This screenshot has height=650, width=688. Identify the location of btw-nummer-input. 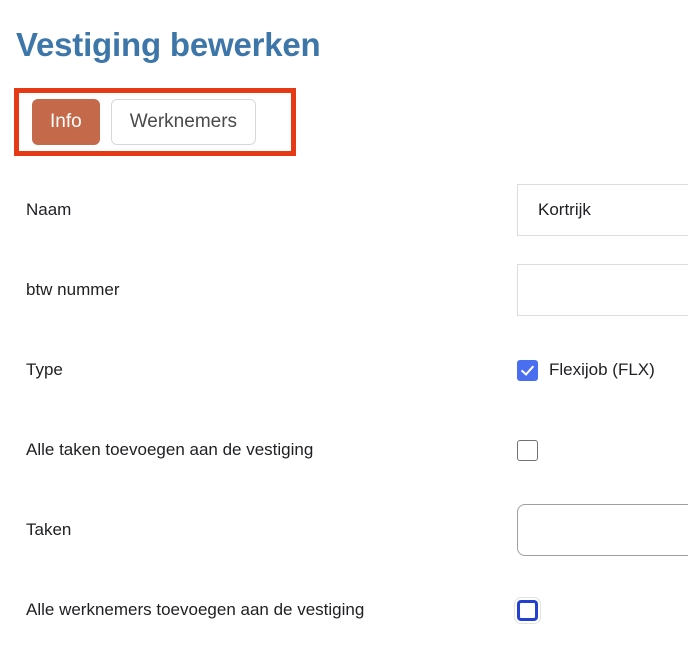
(602, 290).